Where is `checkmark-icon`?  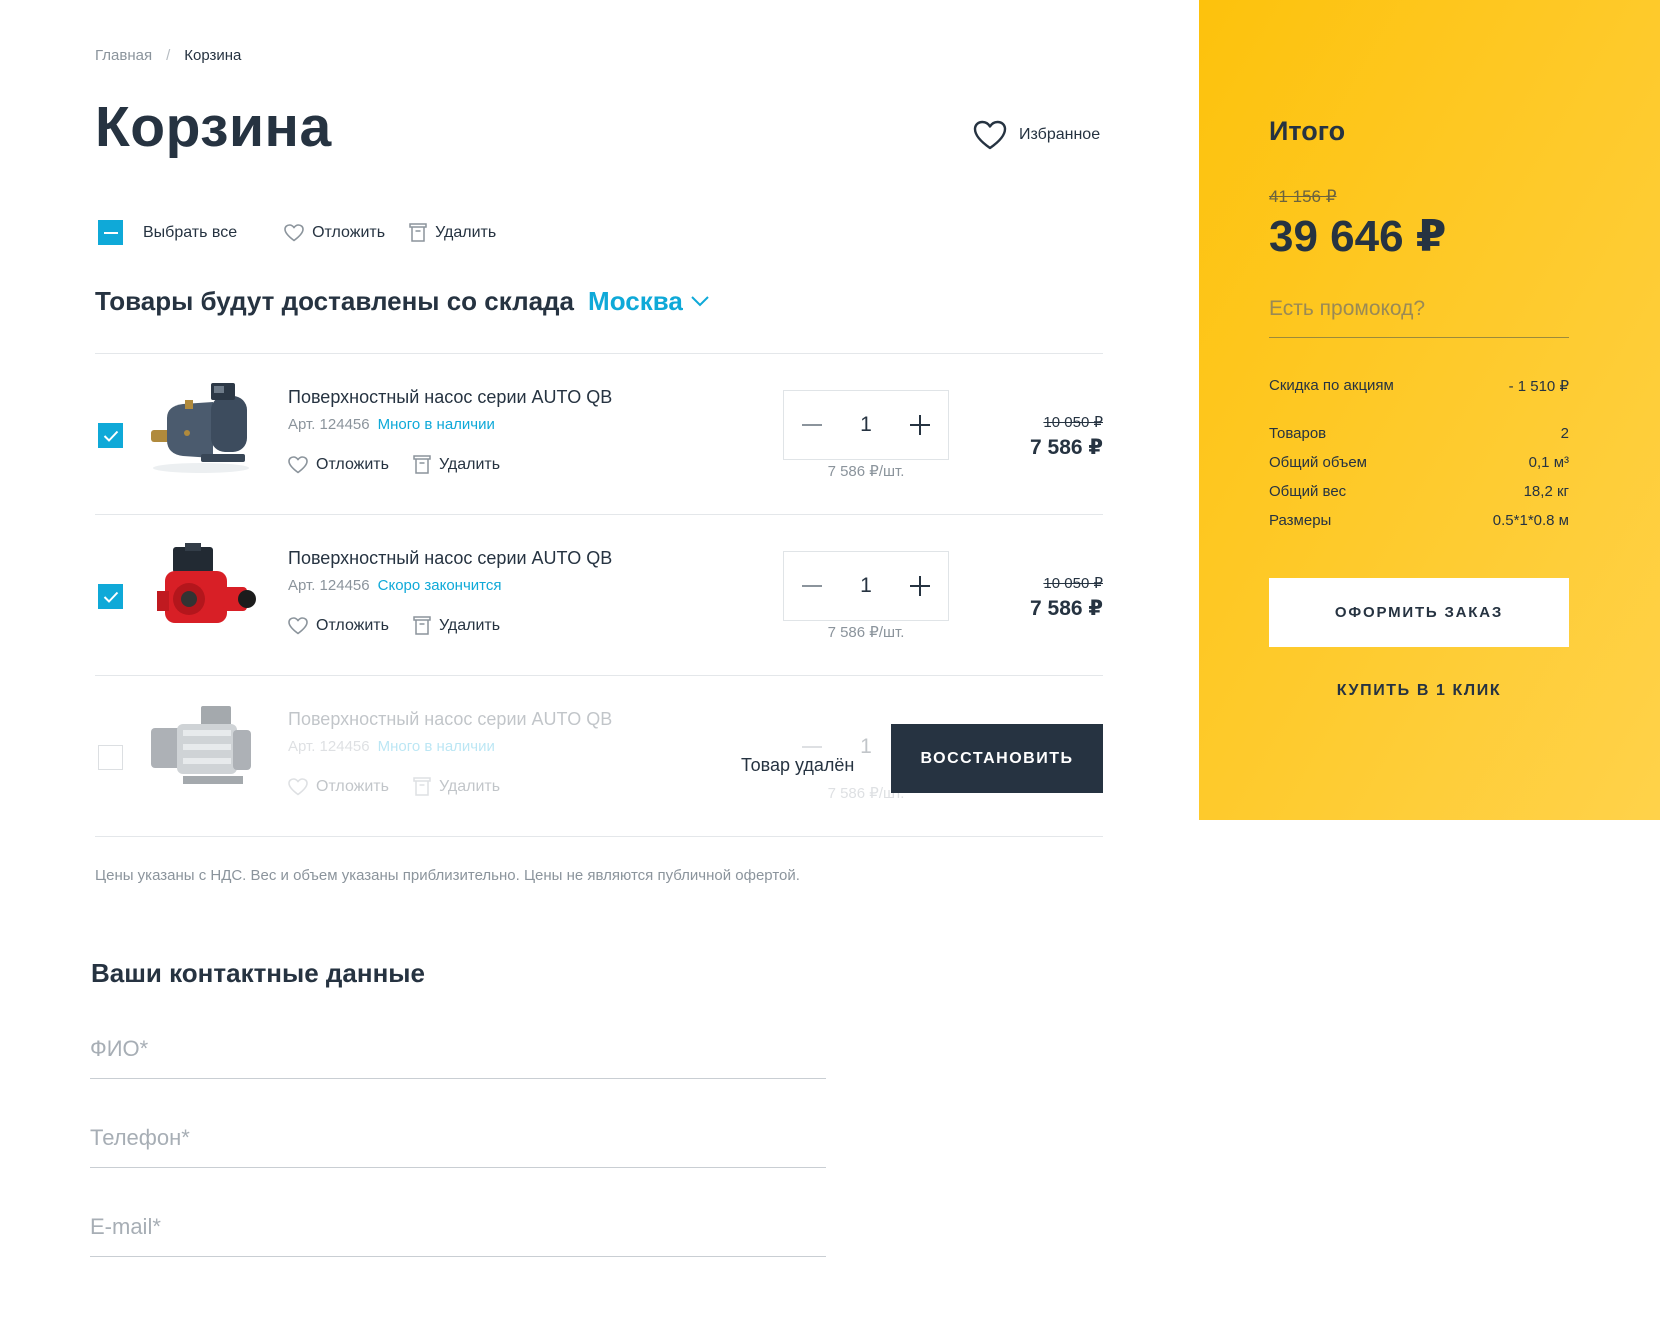 checkmark-icon is located at coordinates (110, 436).